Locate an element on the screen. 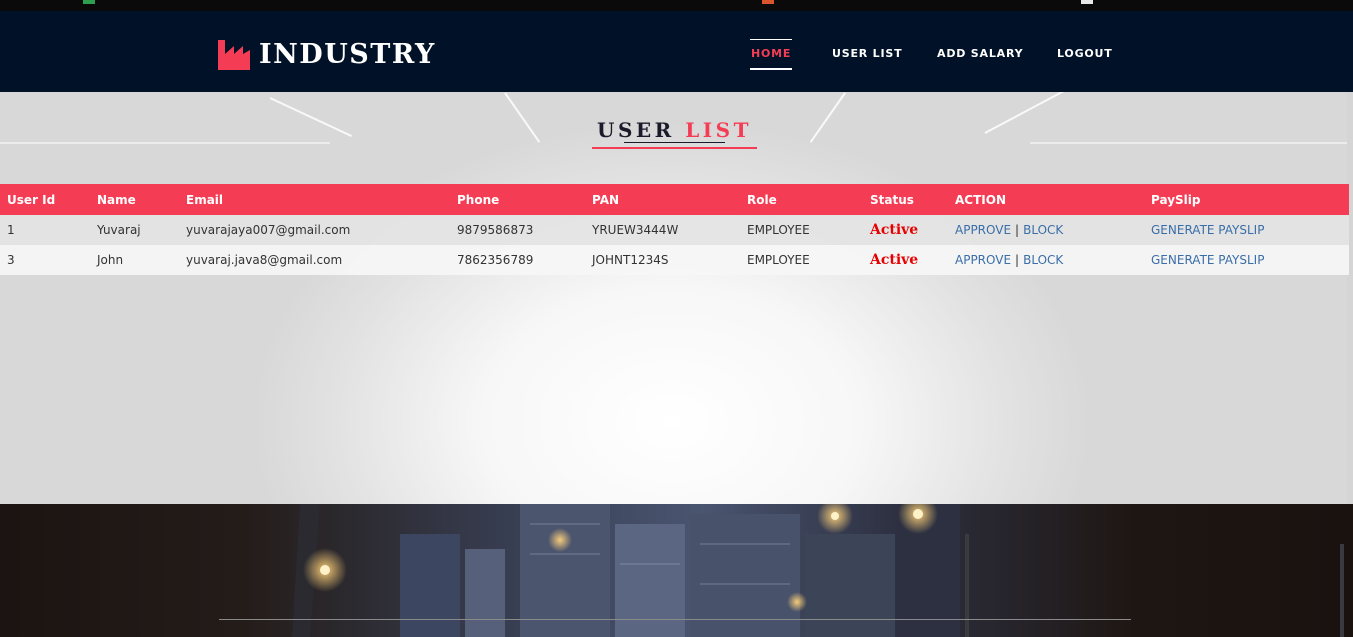 The height and width of the screenshot is (637, 1353). cell-name: John is located at coordinates (134, 260).